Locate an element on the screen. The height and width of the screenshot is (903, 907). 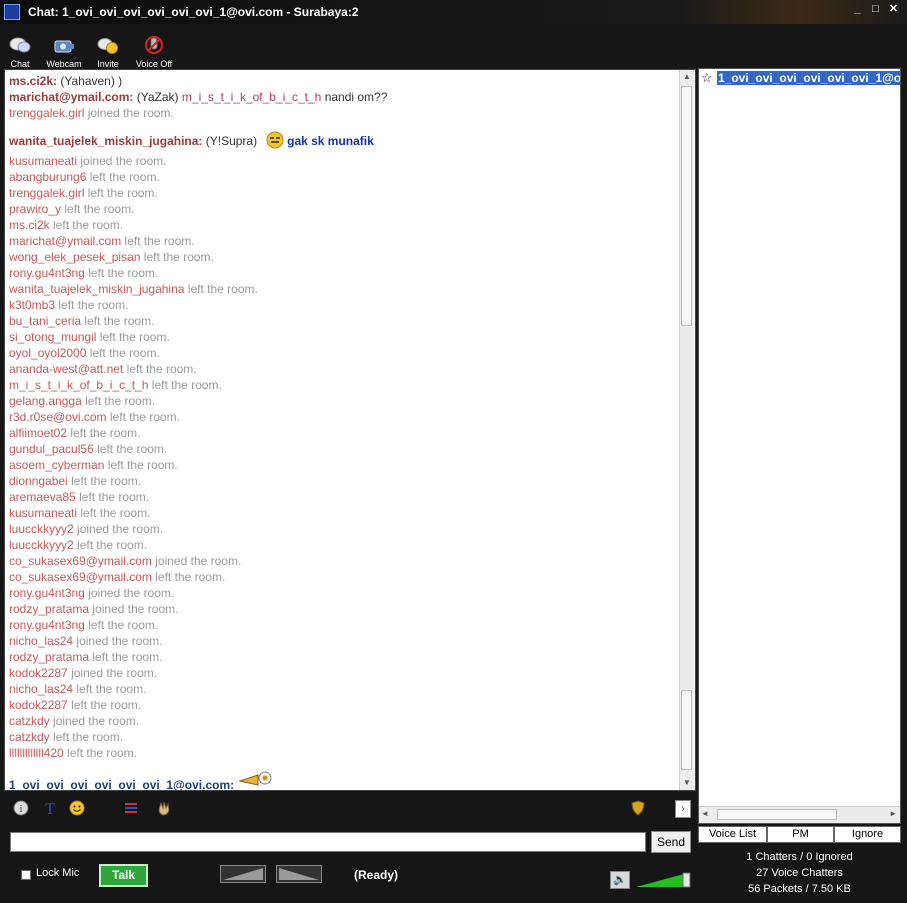
event-username: asoem_cyberman is located at coordinates (56, 465).